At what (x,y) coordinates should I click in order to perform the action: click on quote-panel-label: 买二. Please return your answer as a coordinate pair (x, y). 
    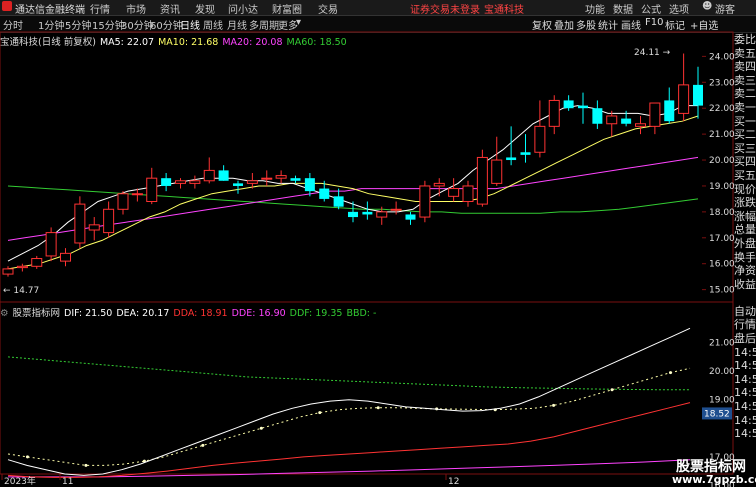
    Looking at the image, I should click on (745, 135).